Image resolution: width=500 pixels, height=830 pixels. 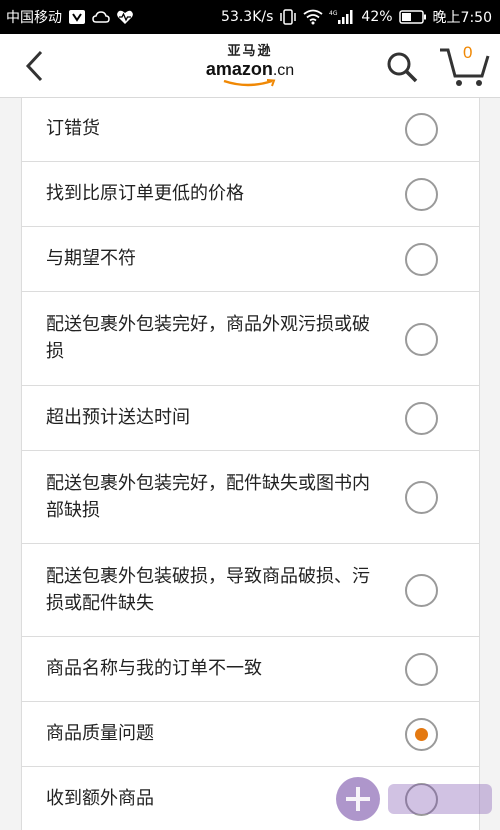 What do you see at coordinates (208, 338) in the screenshot?
I see `reason-label: 配送包裹外包装完好，商品外观污损或破损` at bounding box center [208, 338].